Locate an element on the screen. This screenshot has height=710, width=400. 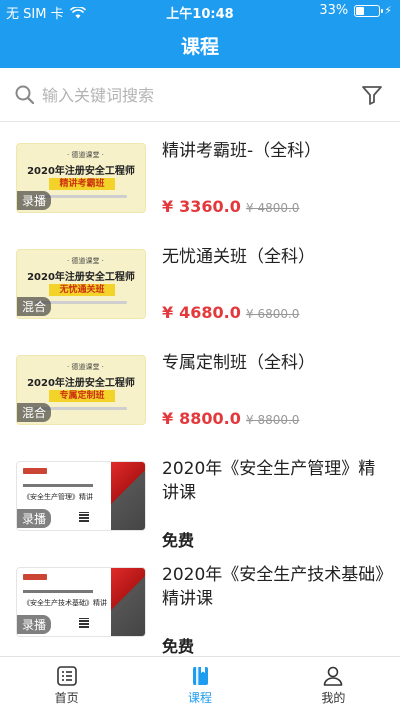
filter-icon is located at coordinates (372, 95).